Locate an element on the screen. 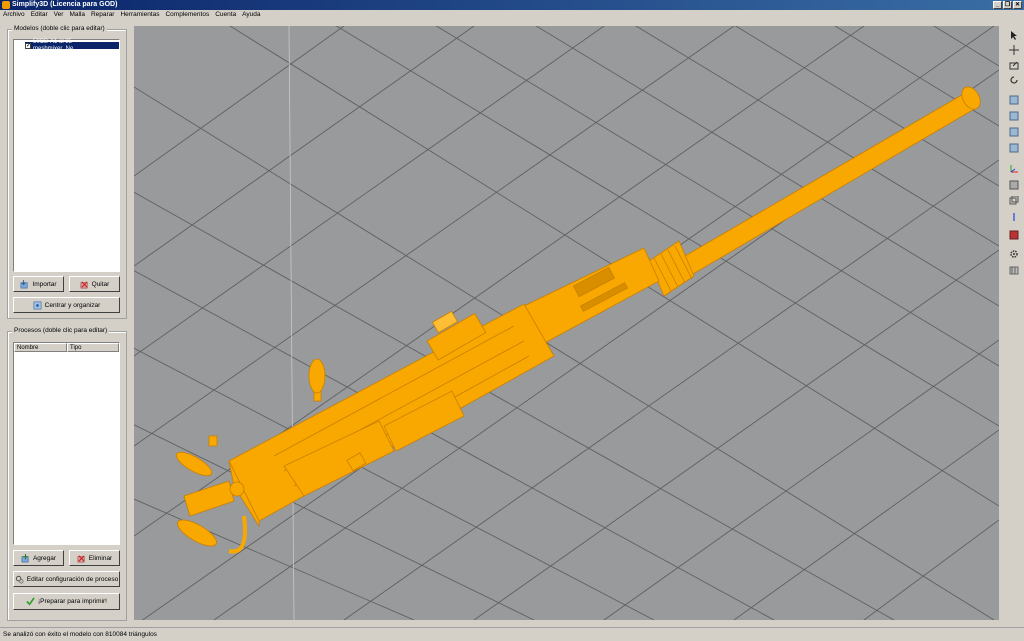  add-process-button: Agregar is located at coordinates (38, 558).